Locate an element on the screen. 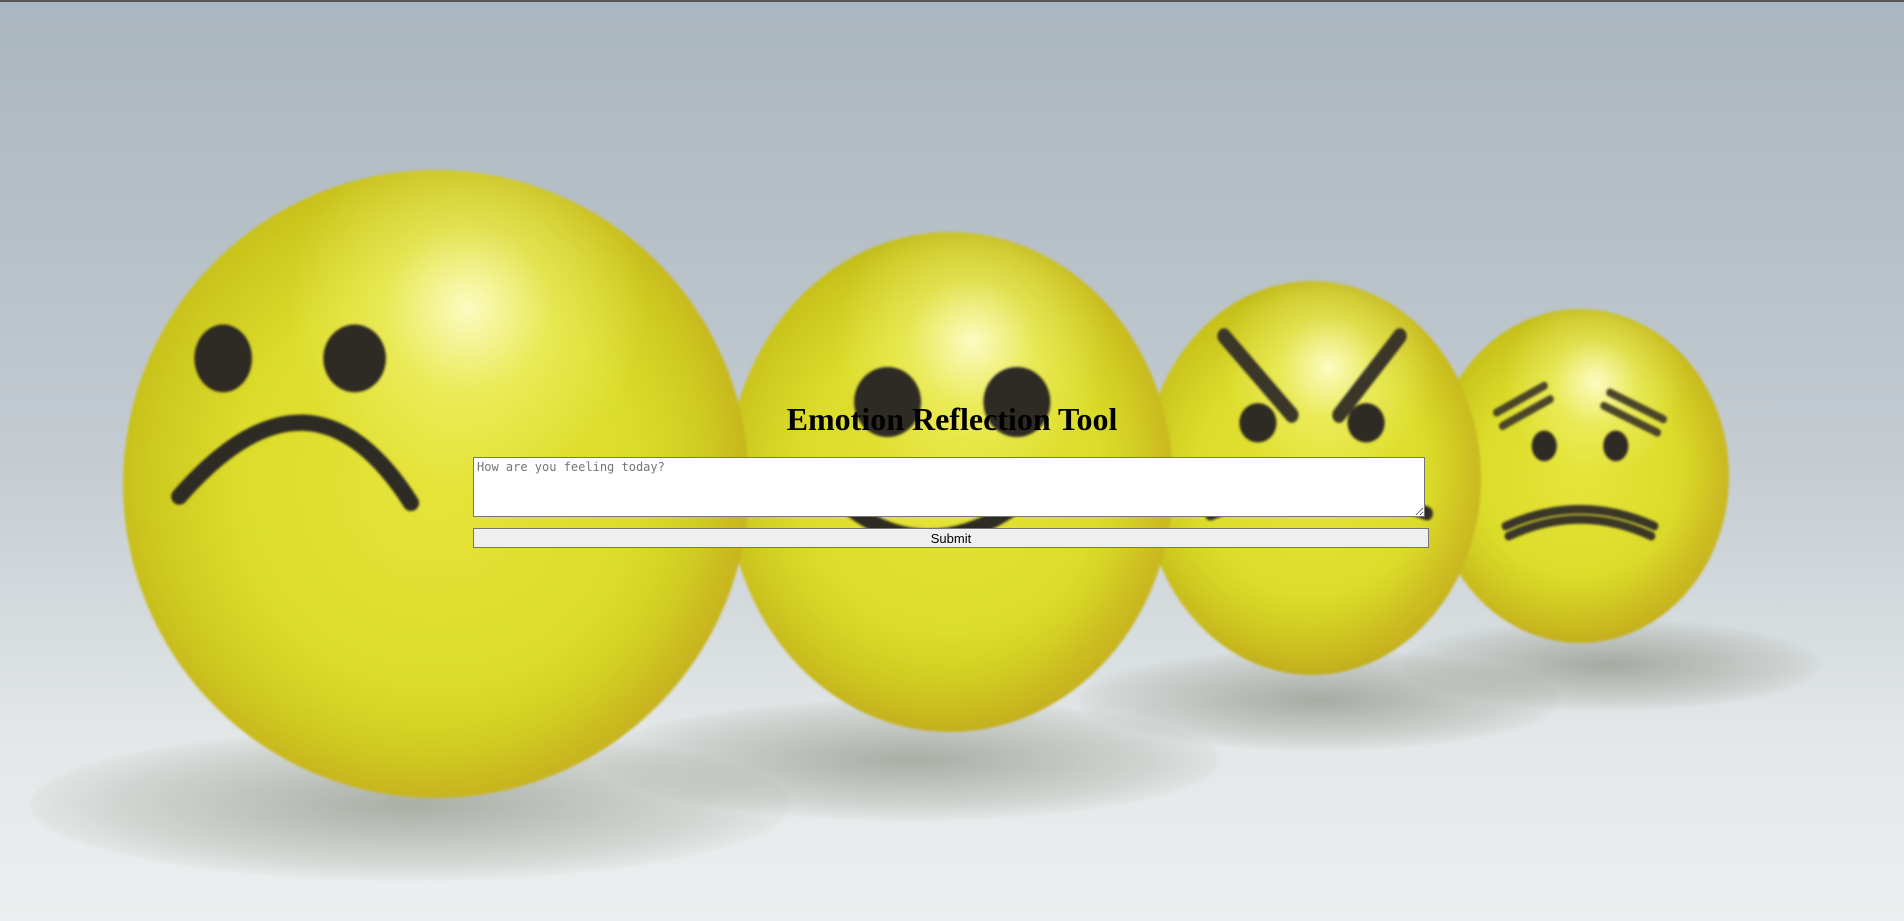 This screenshot has height=921, width=1904. page-title: Emotion Reflection Tool is located at coordinates (952, 419).